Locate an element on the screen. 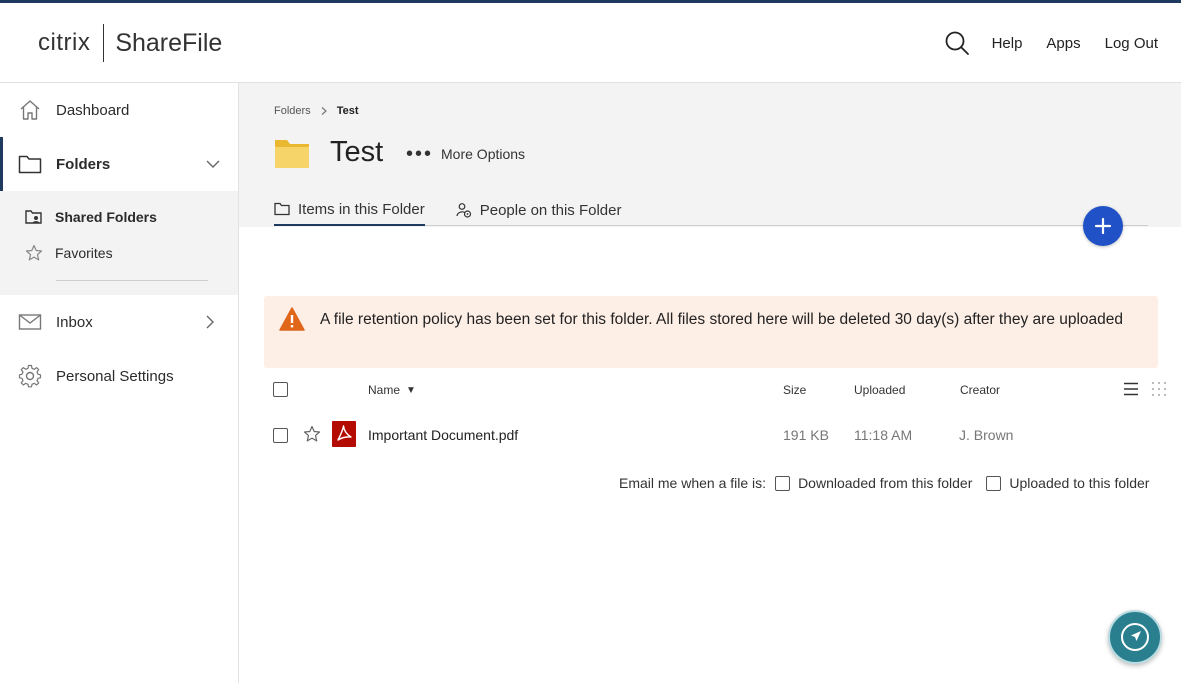  search-icon is located at coordinates (957, 43).